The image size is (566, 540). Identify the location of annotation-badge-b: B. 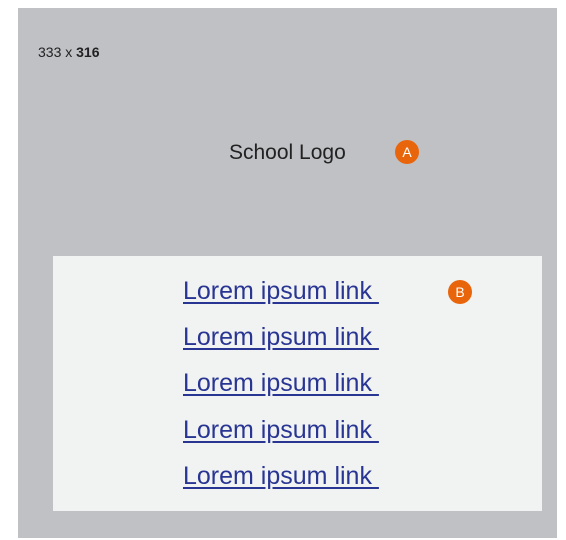
(460, 292).